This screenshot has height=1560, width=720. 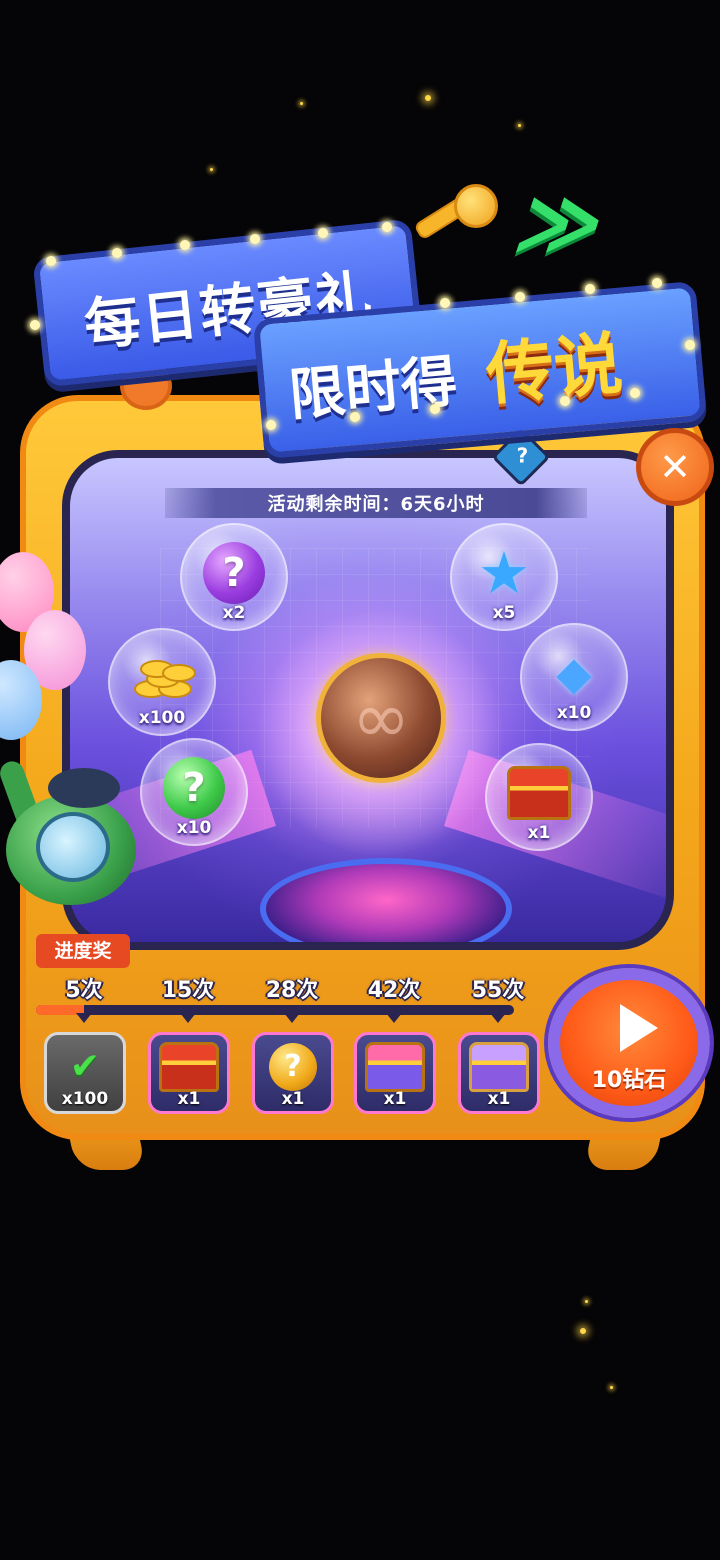 I want to click on close-icon: ✕, so click(x=675, y=467).